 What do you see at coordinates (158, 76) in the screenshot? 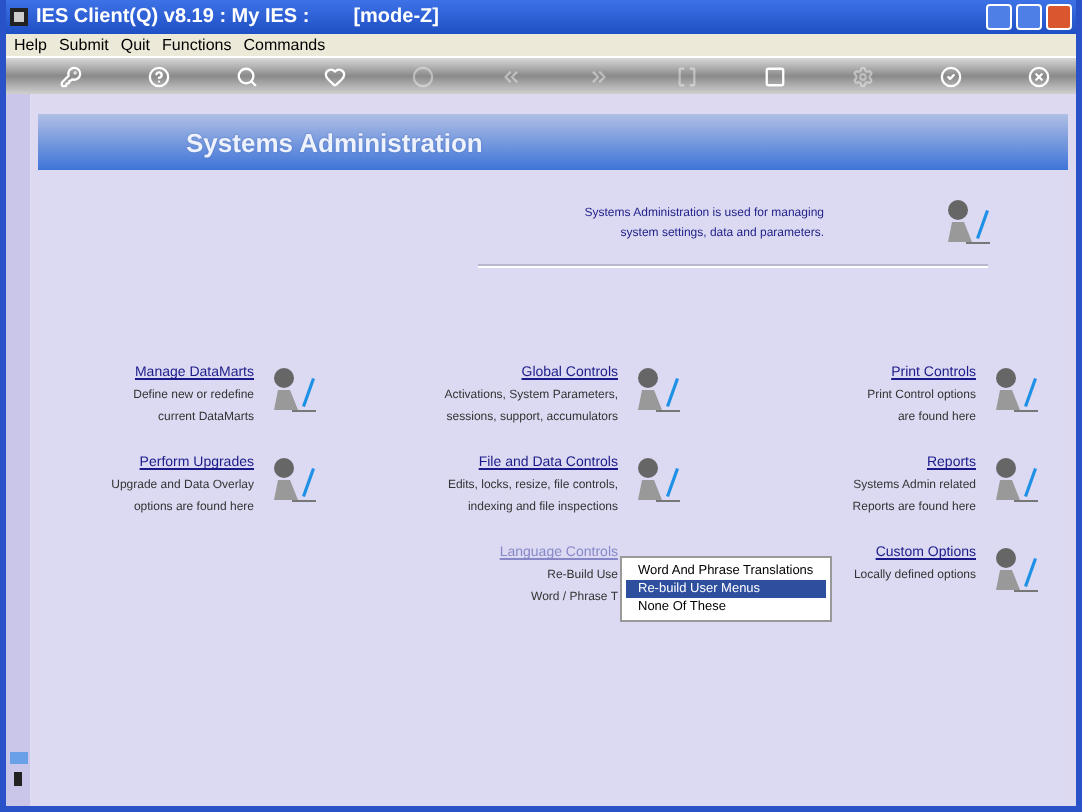
I see `help-icon` at bounding box center [158, 76].